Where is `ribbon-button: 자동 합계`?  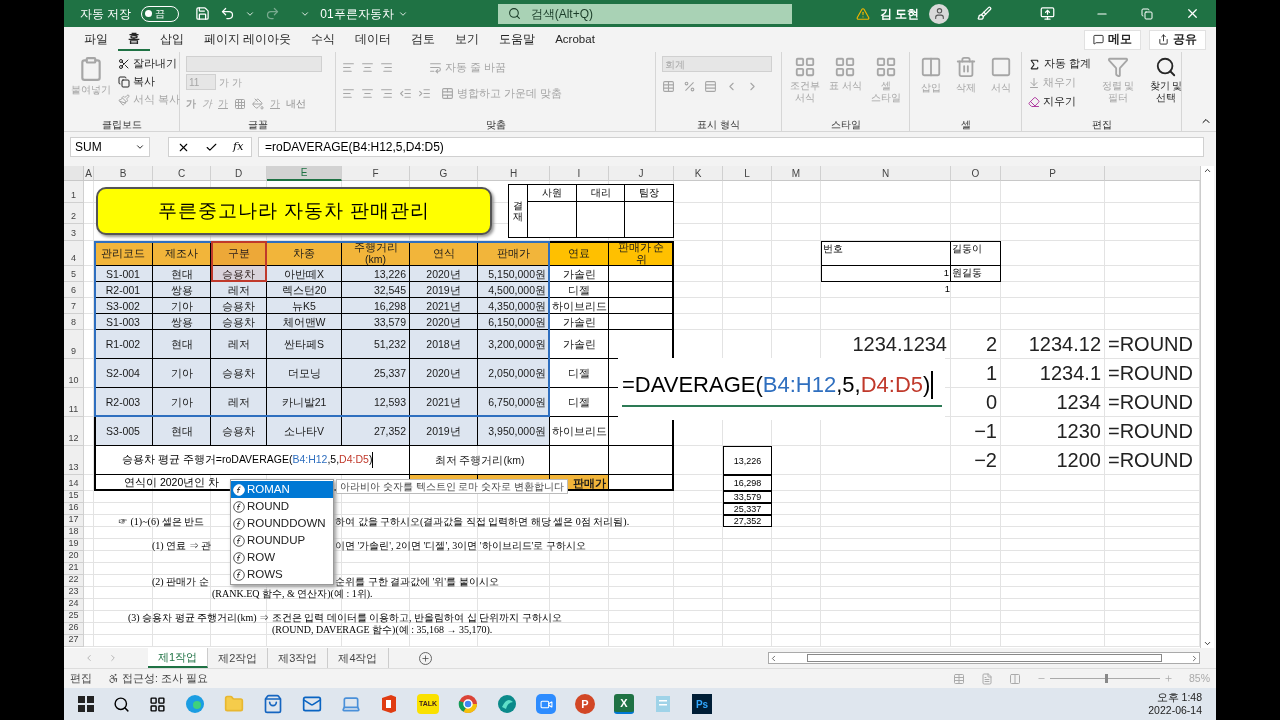
ribbon-button: 자동 합계 is located at coordinates (1059, 64).